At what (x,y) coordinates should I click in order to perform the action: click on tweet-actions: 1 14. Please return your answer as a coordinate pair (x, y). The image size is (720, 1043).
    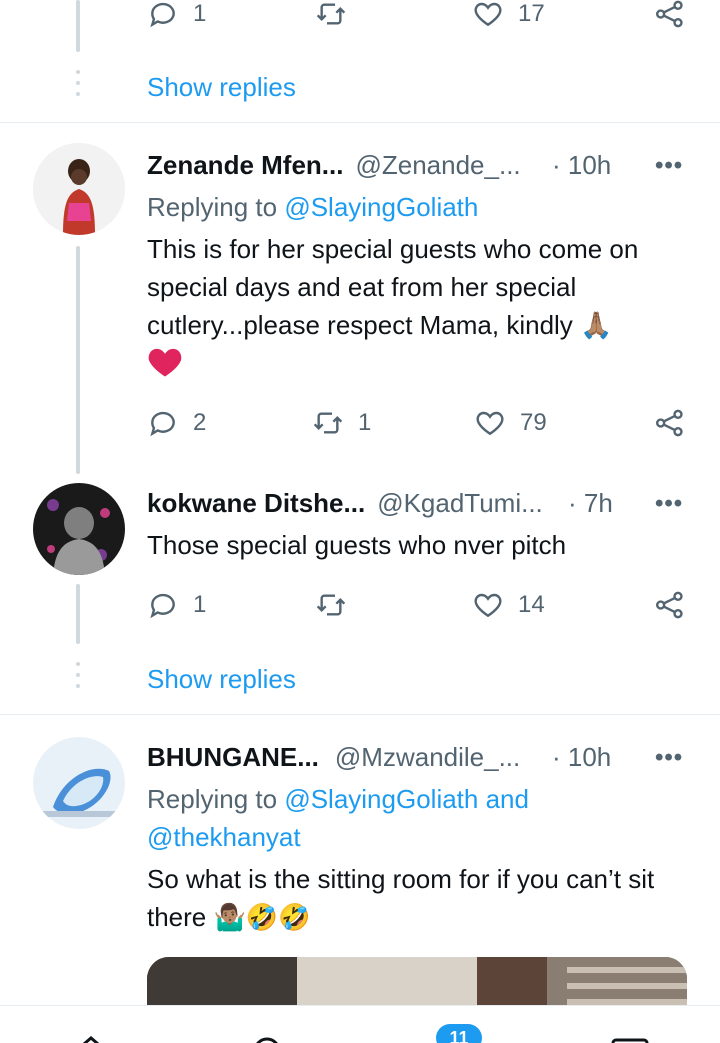
    Looking at the image, I should click on (360, 605).